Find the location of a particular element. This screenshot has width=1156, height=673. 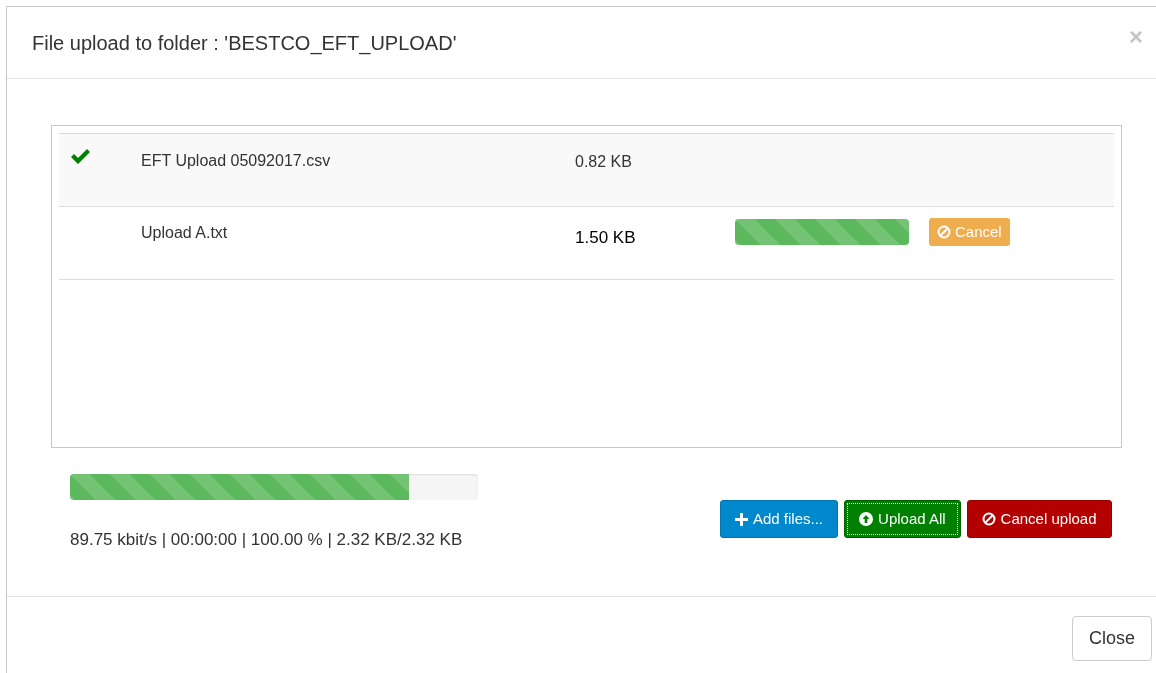

file-size: 0.82 KB is located at coordinates (604, 162).